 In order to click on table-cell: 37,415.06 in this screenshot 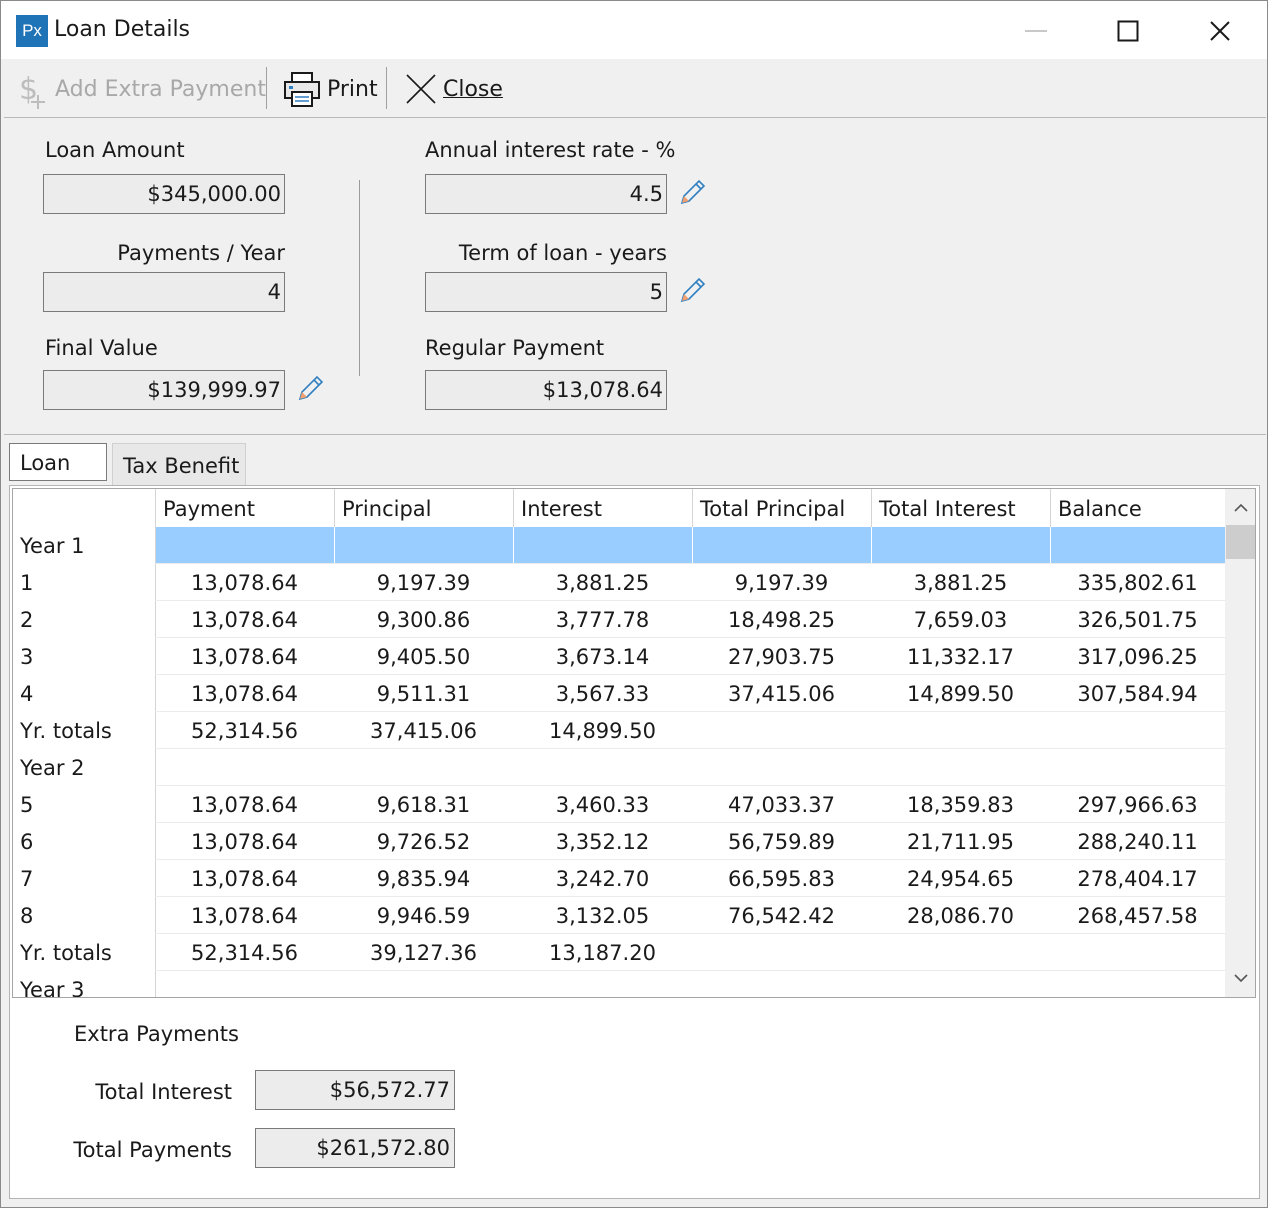, I will do `click(781, 693)`.